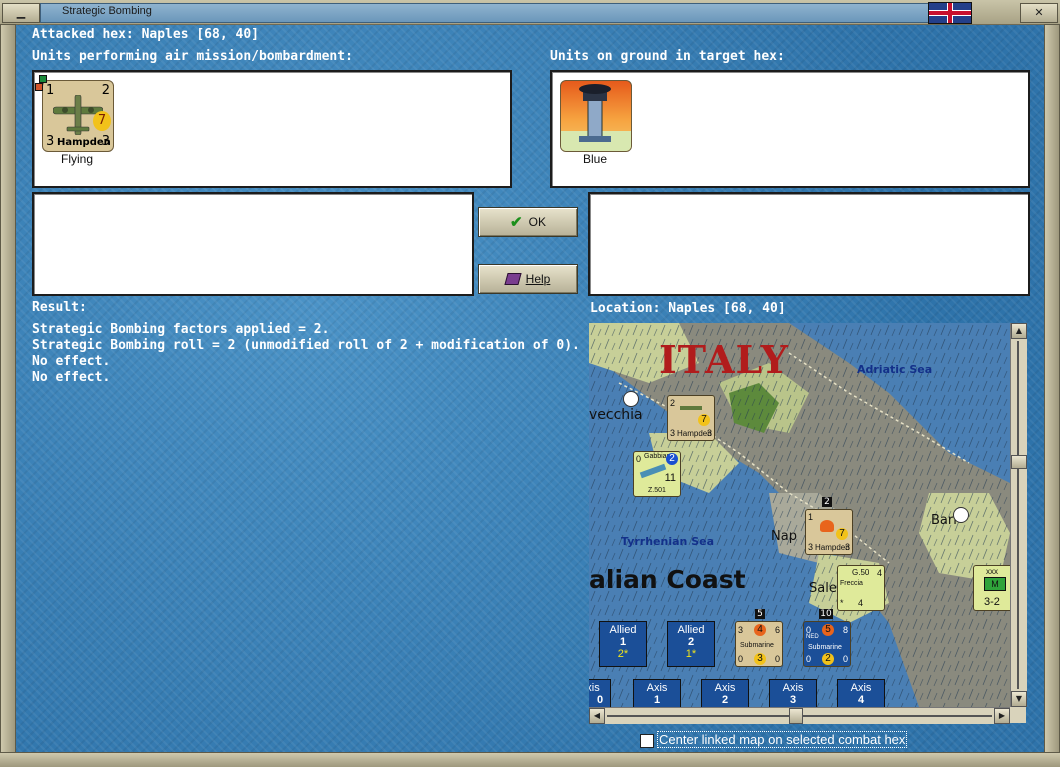 The width and height of the screenshot is (1060, 767). What do you see at coordinates (793, 700) in the screenshot?
I see `box-number: 3` at bounding box center [793, 700].